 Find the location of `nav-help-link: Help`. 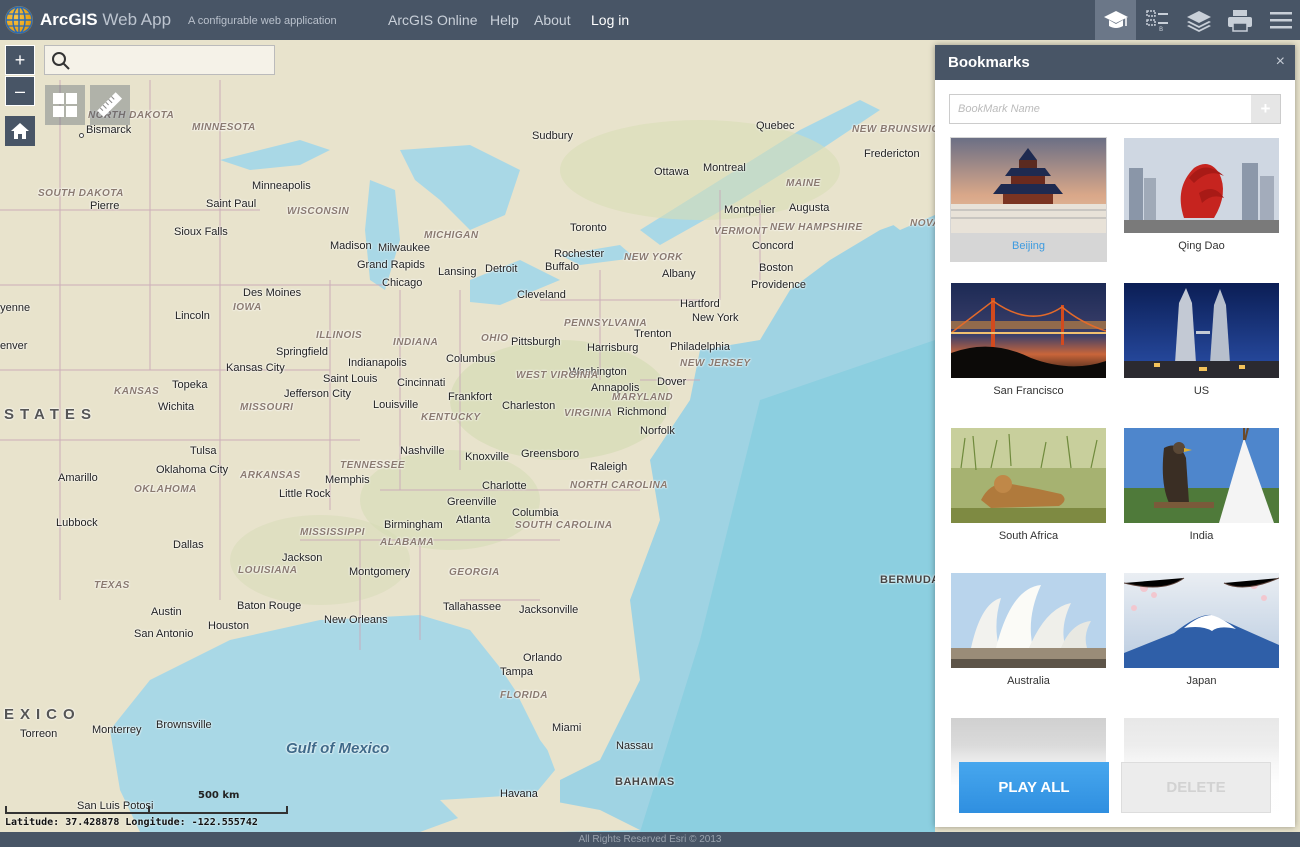

nav-help-link: Help is located at coordinates (504, 20).